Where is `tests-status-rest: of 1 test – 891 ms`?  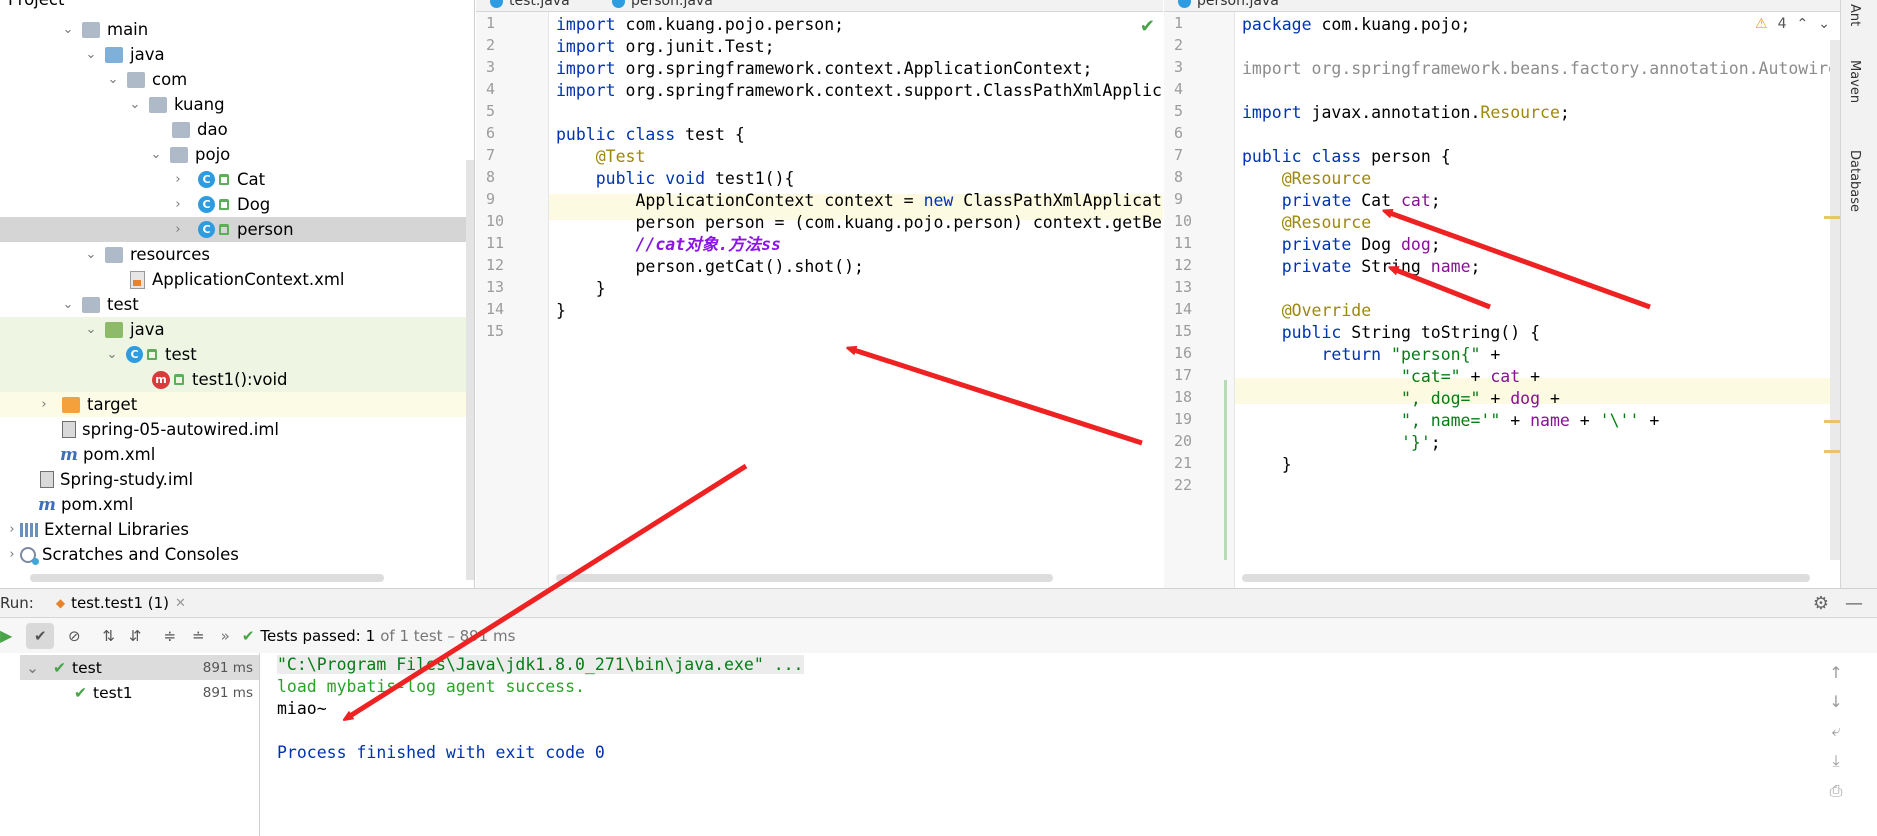 tests-status-rest: of 1 test – 891 ms is located at coordinates (448, 635).